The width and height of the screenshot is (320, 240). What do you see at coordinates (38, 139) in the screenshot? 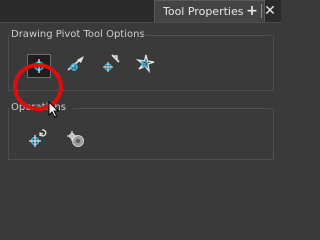
I see `reset-pivot-icon` at bounding box center [38, 139].